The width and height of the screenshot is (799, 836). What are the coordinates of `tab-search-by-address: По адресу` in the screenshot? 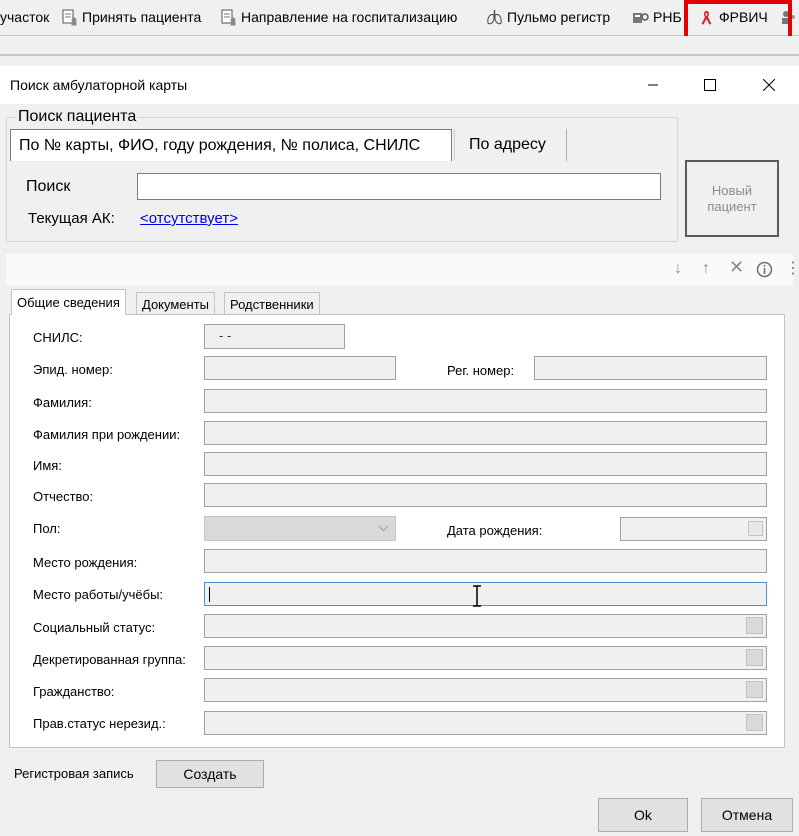 It's located at (510, 145).